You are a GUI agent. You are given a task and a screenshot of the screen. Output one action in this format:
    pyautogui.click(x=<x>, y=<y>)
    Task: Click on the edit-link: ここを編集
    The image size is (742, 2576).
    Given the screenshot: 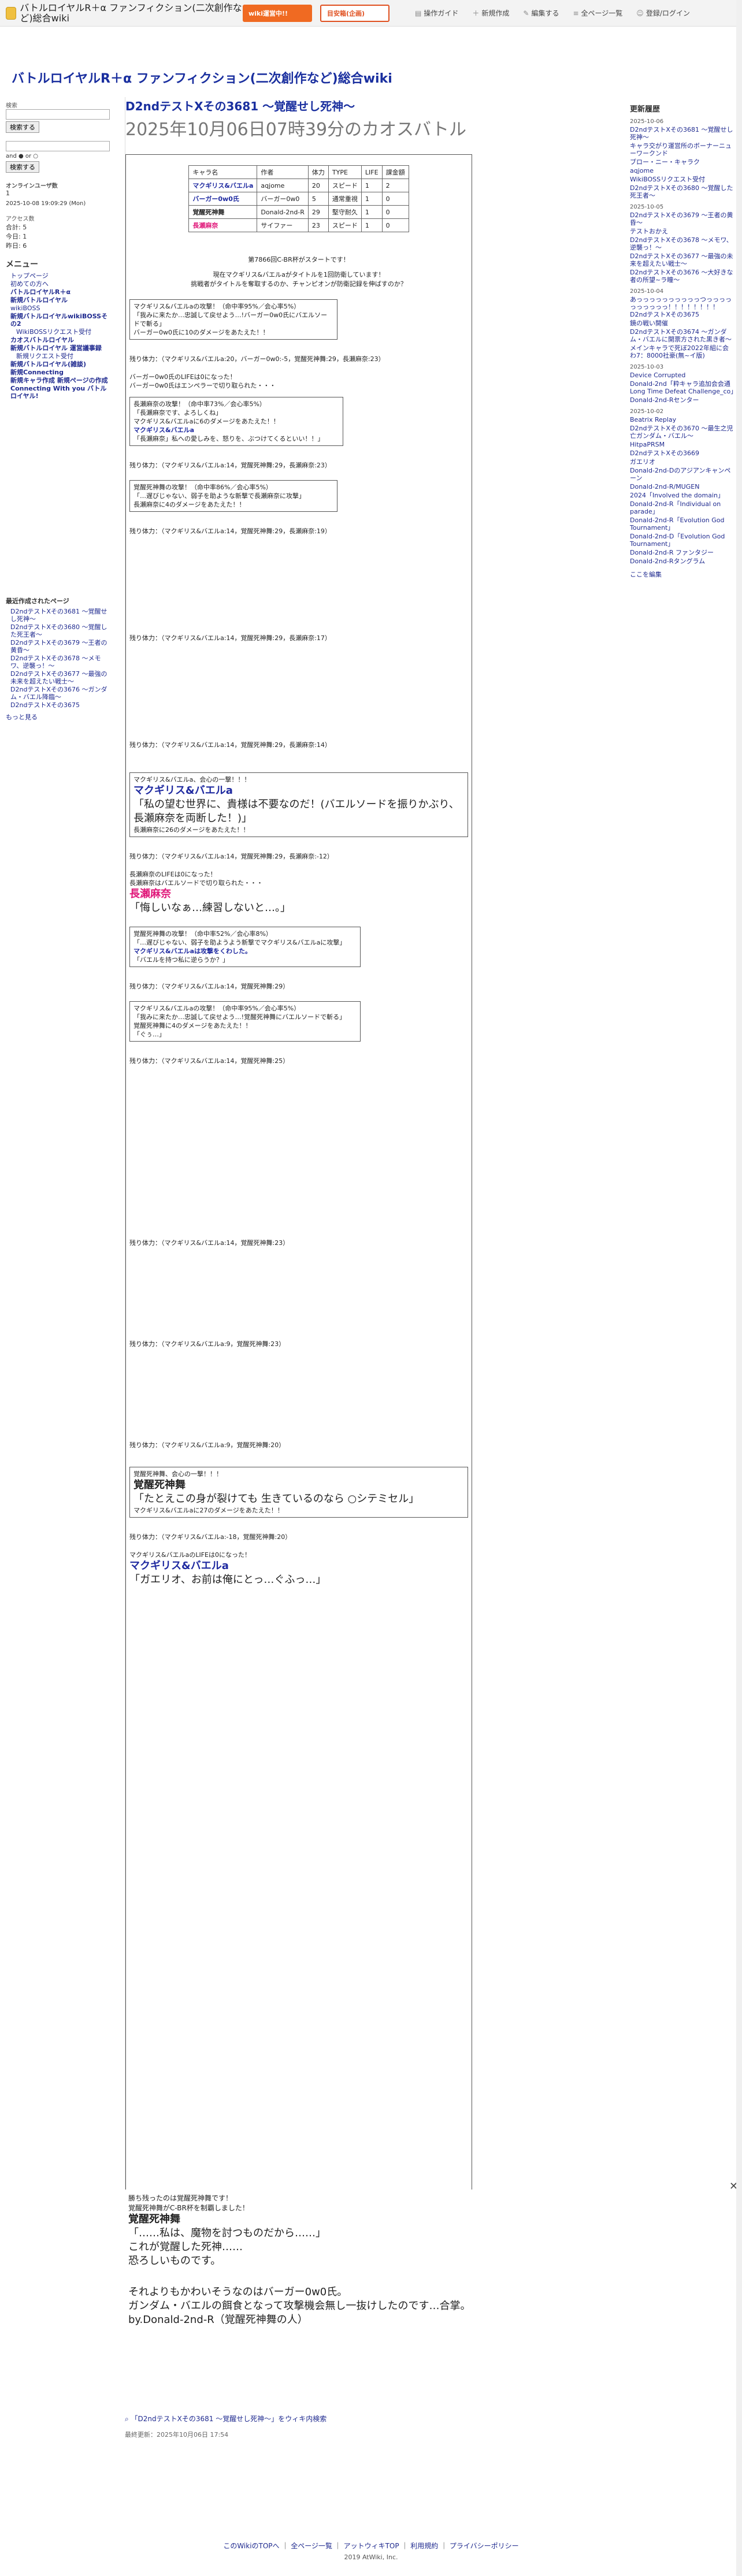 What is the action you would take?
    pyautogui.click(x=682, y=574)
    